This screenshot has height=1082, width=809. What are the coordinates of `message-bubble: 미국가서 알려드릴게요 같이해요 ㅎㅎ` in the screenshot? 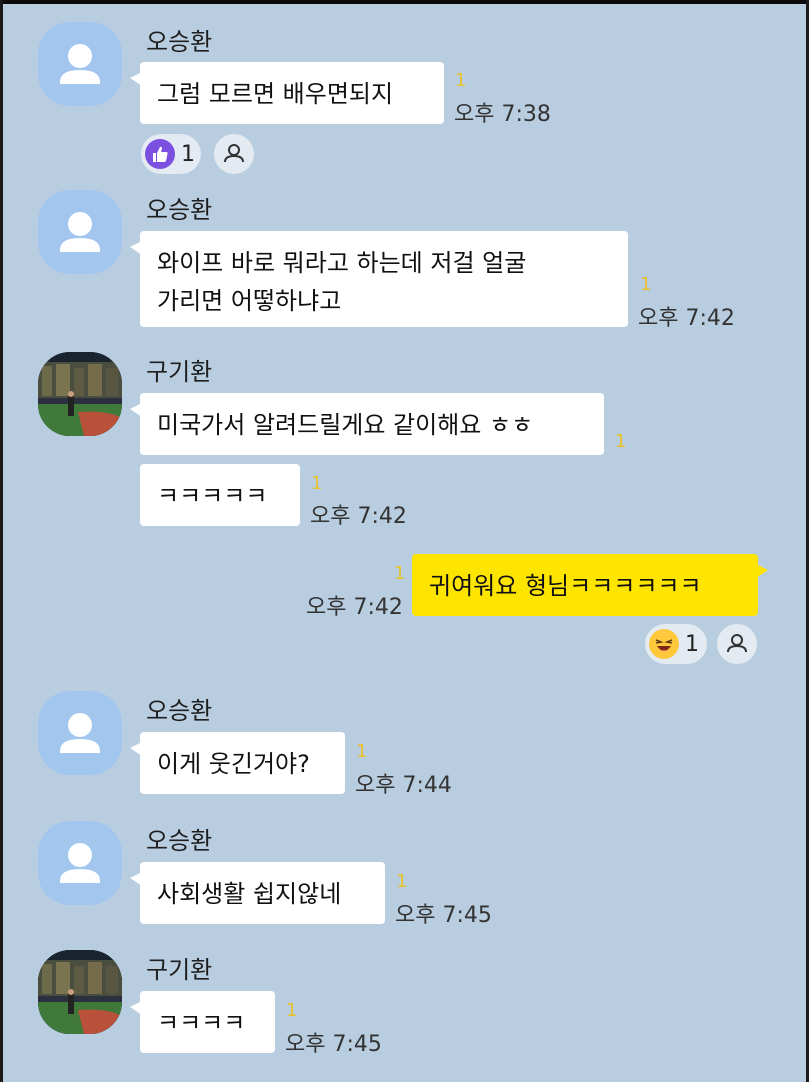 It's located at (367, 424).